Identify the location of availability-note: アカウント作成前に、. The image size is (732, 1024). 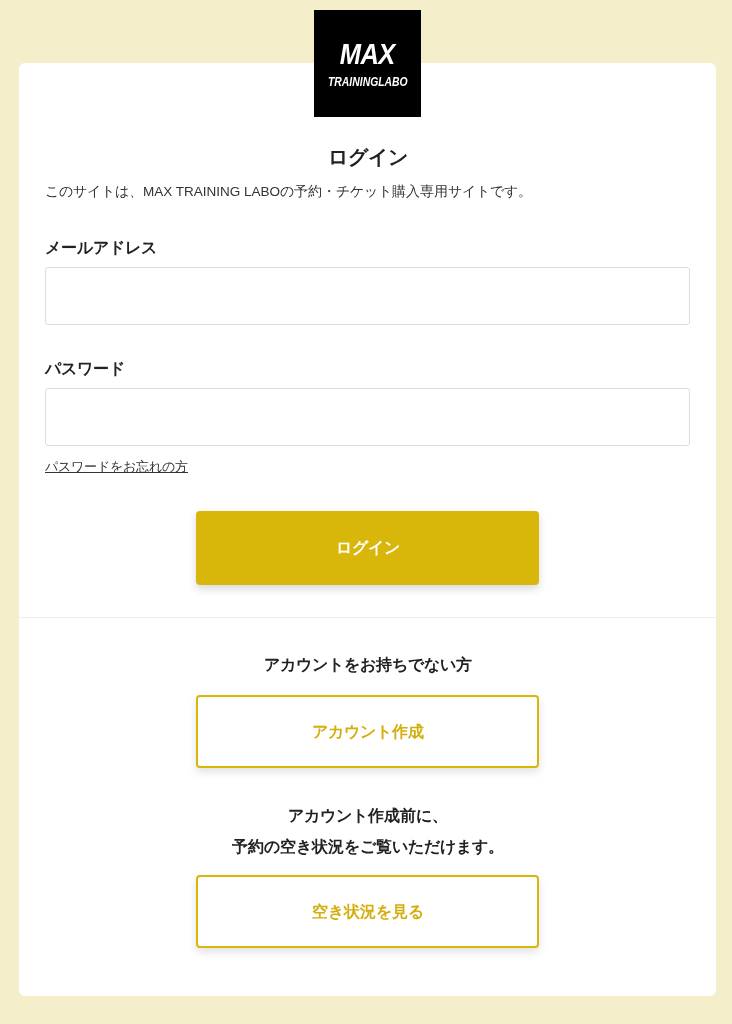
(367, 816).